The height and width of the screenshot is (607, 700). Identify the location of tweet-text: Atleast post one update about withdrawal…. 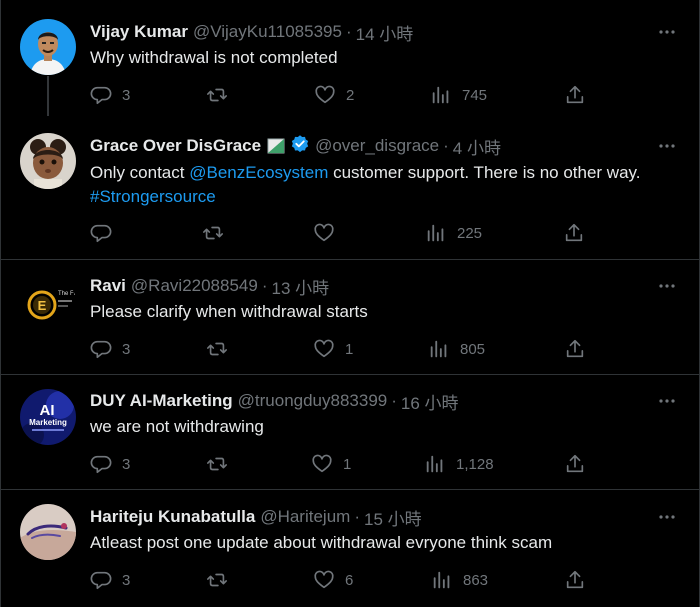
(321, 542).